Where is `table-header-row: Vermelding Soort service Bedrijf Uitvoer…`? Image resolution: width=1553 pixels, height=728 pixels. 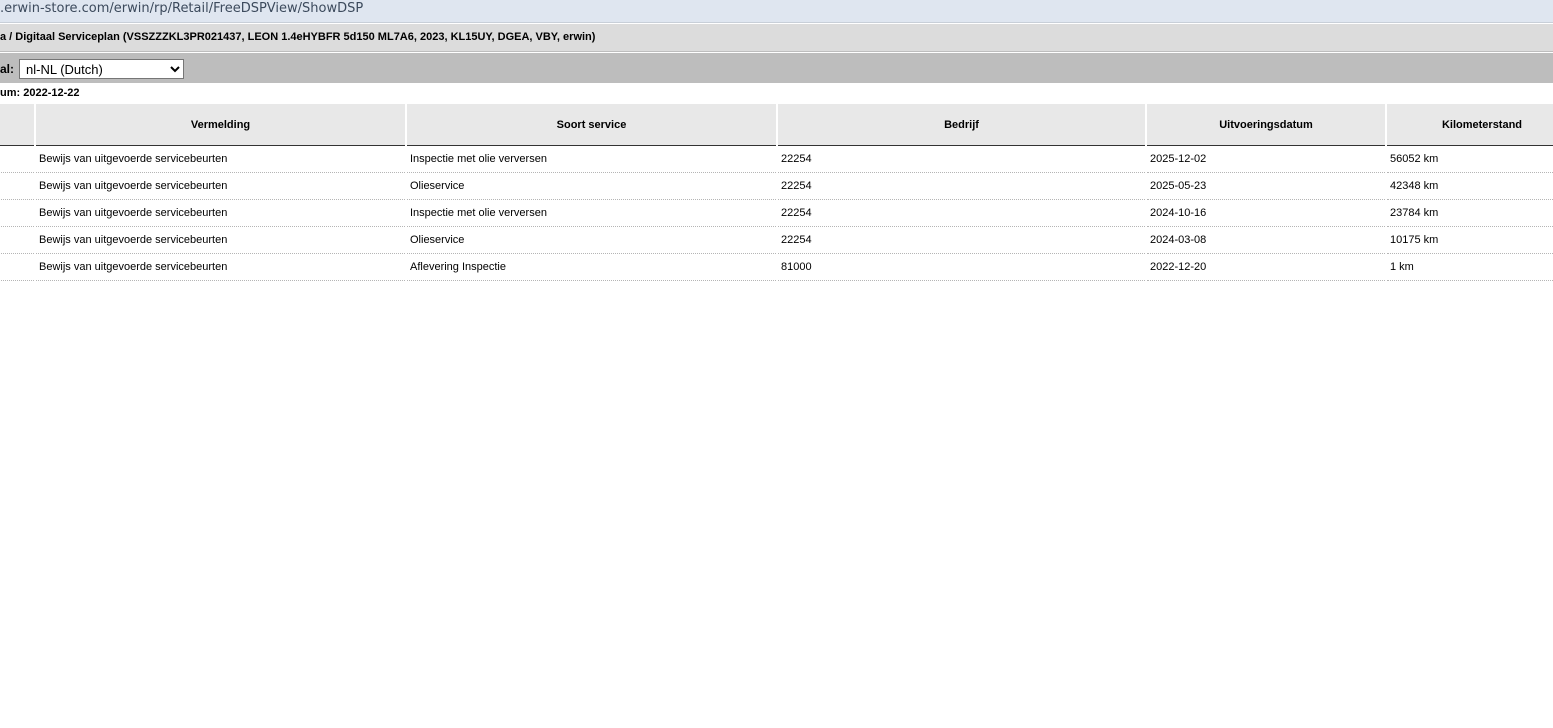 table-header-row: Vermelding Soort service Bedrijf Uitvoer… is located at coordinates (776, 125).